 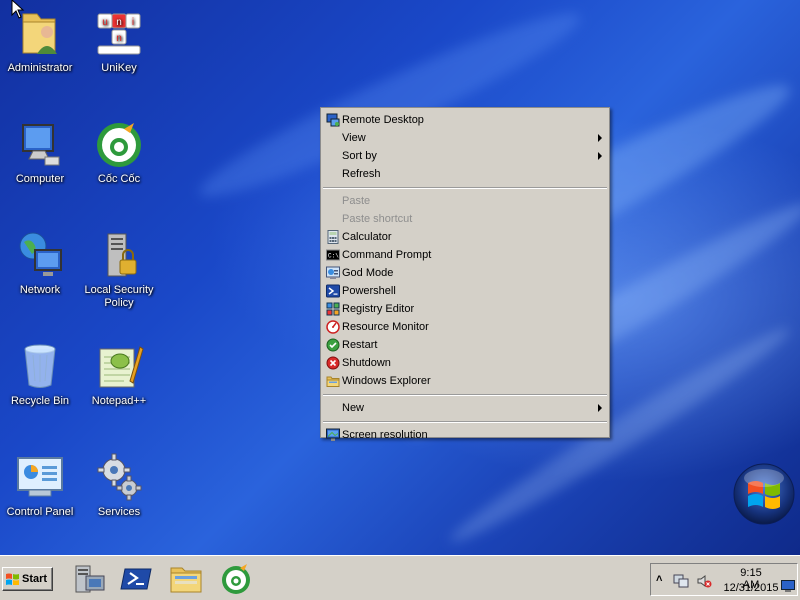 I want to click on shutdown-icon, so click(x=333, y=363).